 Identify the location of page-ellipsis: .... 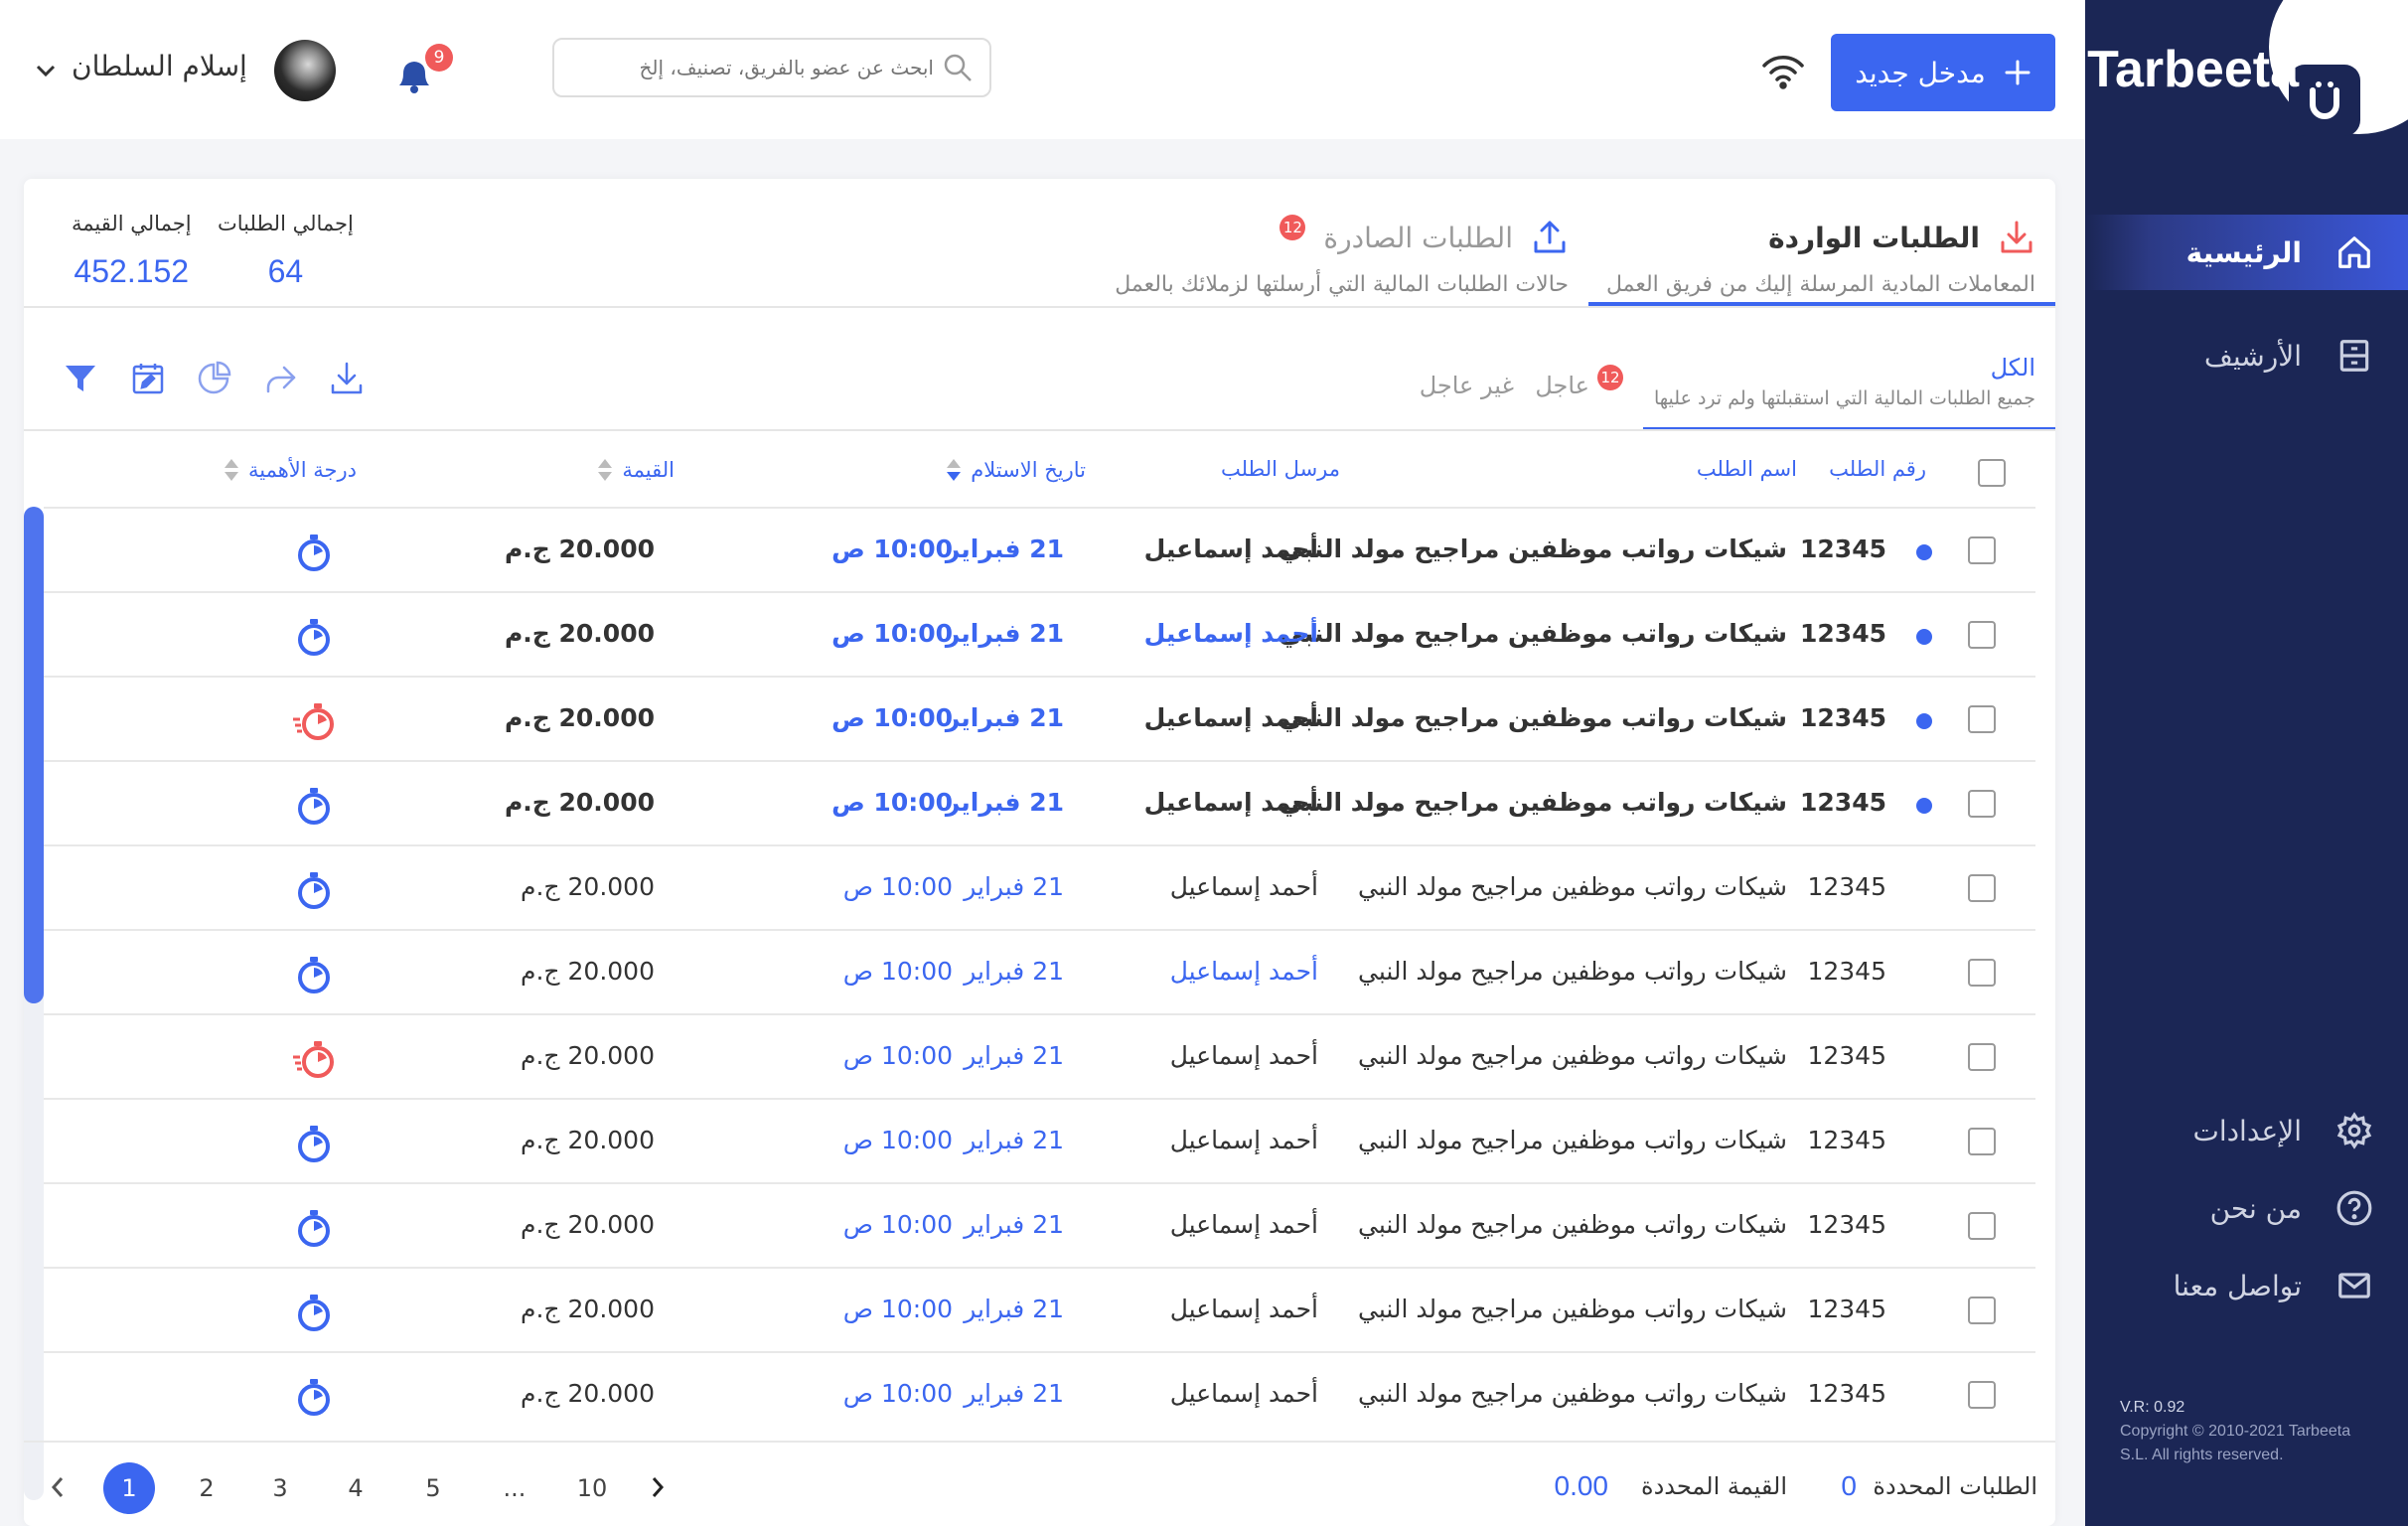
(515, 1488).